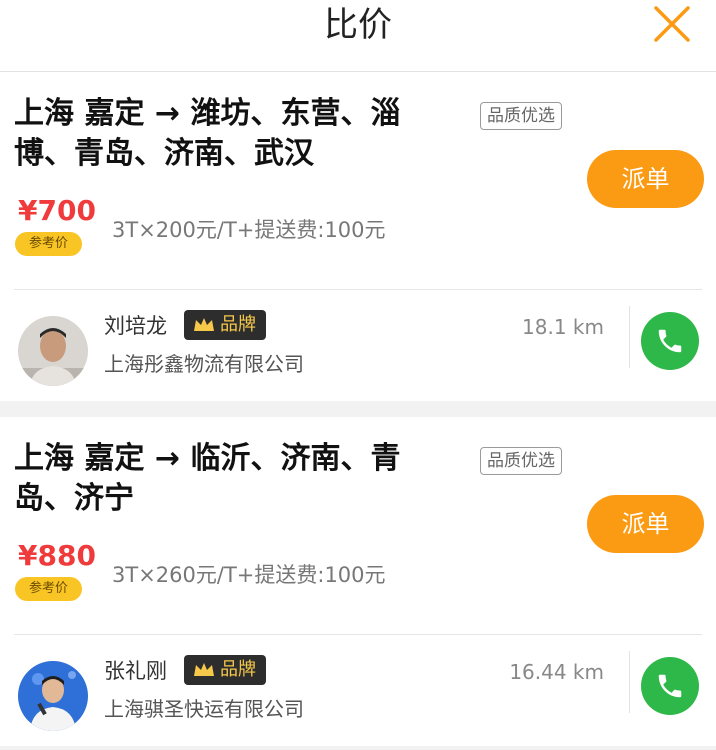 The width and height of the screenshot is (716, 750). What do you see at coordinates (556, 672) in the screenshot?
I see `distance: 16.44 km` at bounding box center [556, 672].